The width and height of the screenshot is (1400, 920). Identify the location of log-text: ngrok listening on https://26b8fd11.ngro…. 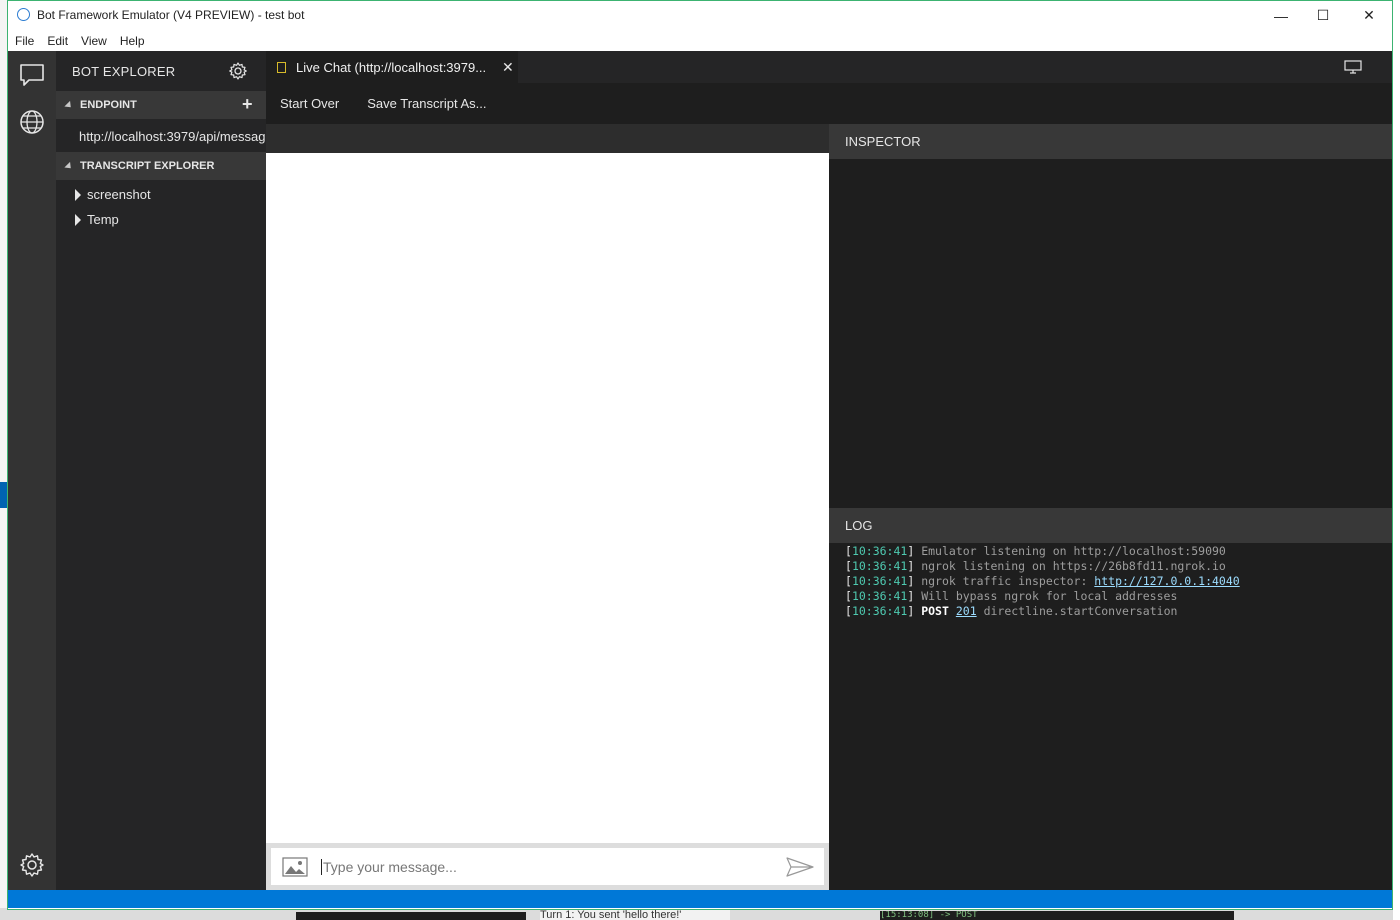
(1073, 566).